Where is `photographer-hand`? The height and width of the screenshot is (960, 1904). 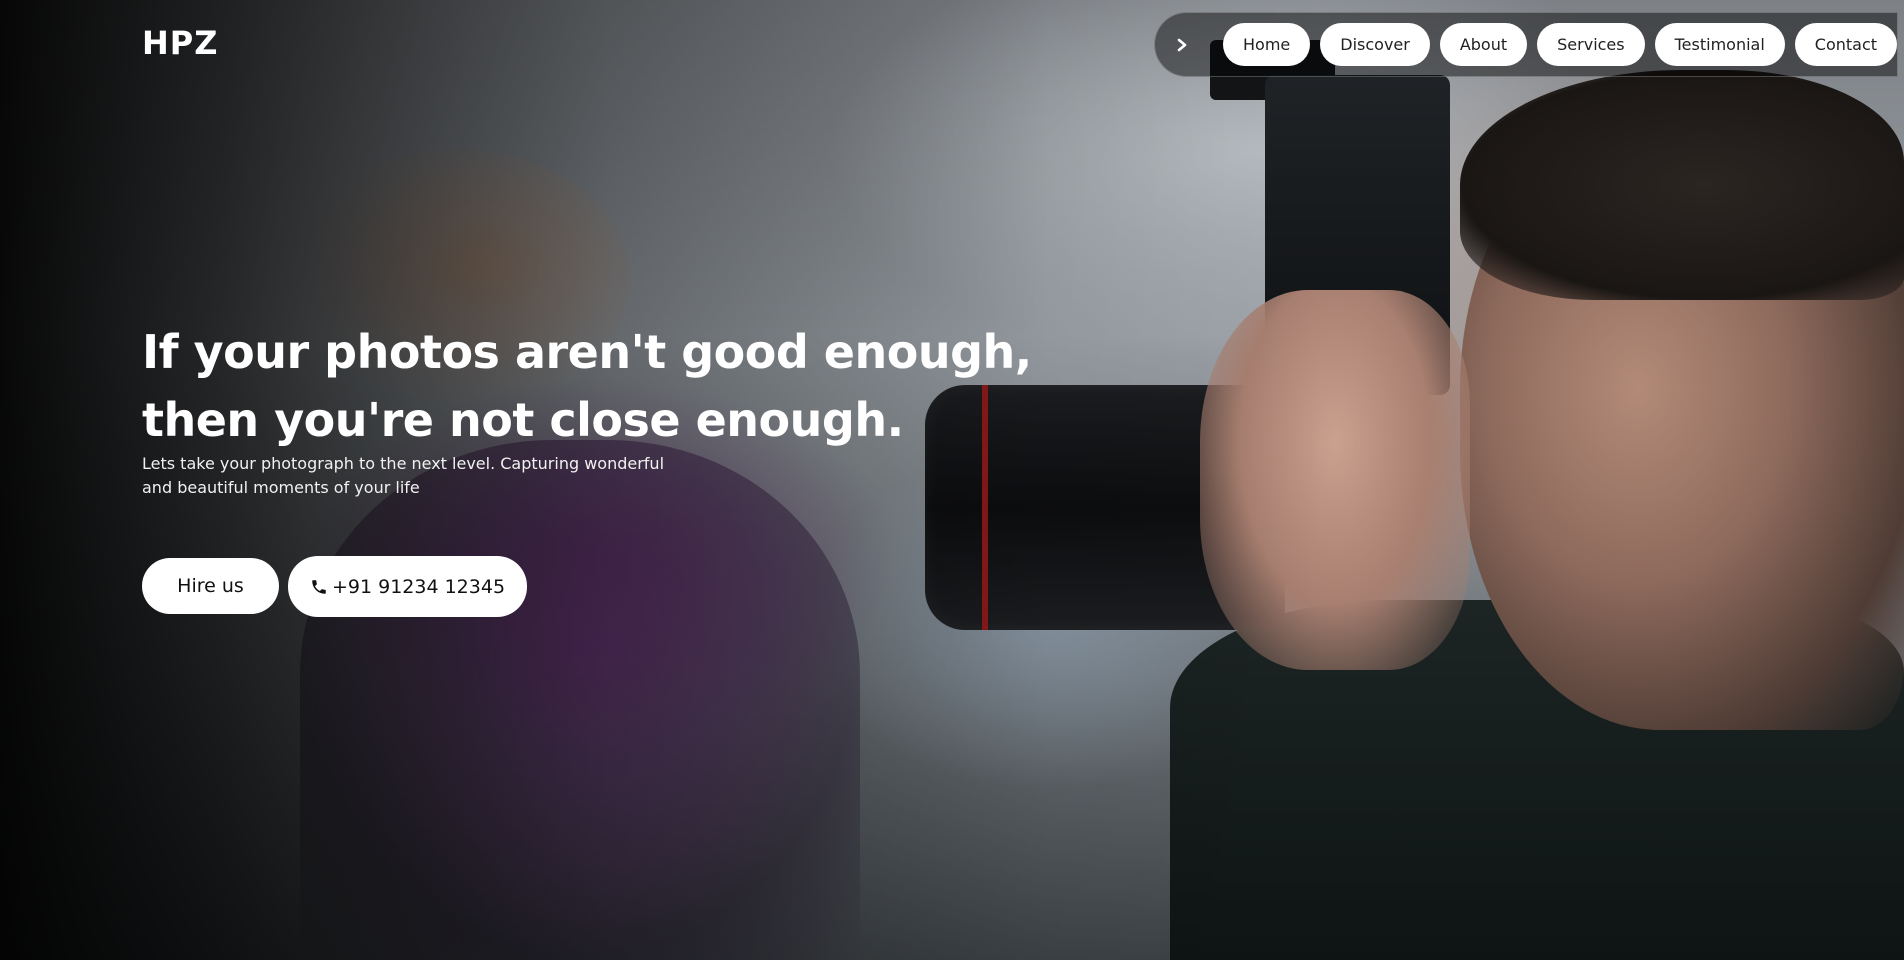
photographer-hand is located at coordinates (1335, 480).